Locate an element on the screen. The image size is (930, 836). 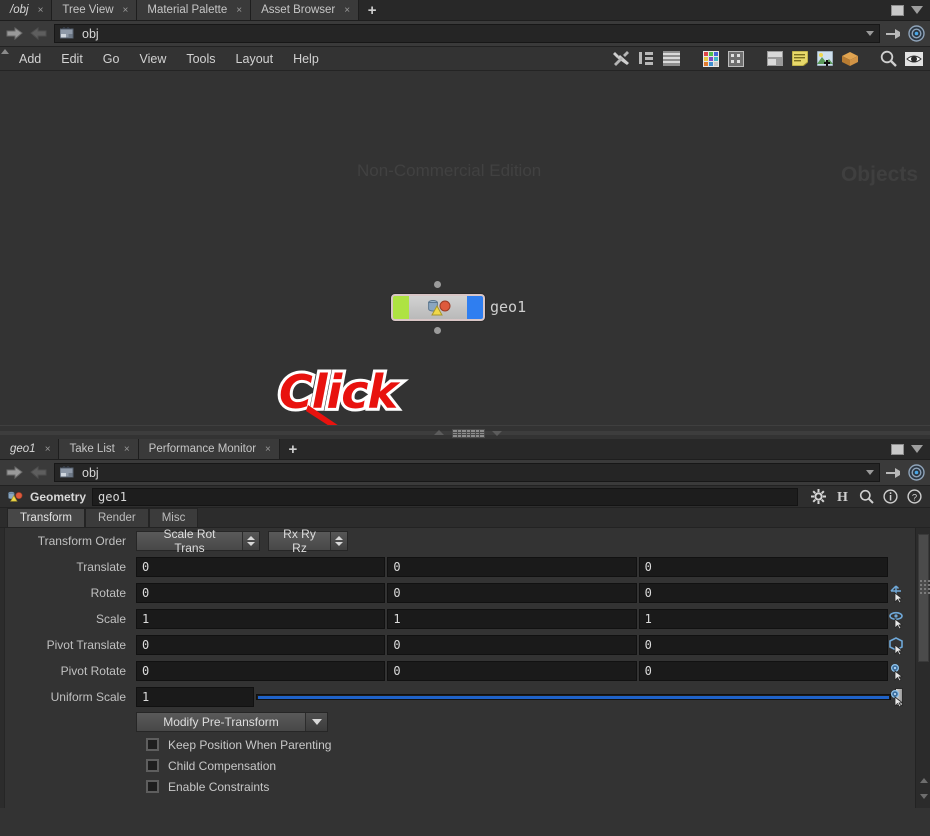
pivot-rotate-handle-icon is located at coordinates (897, 697).